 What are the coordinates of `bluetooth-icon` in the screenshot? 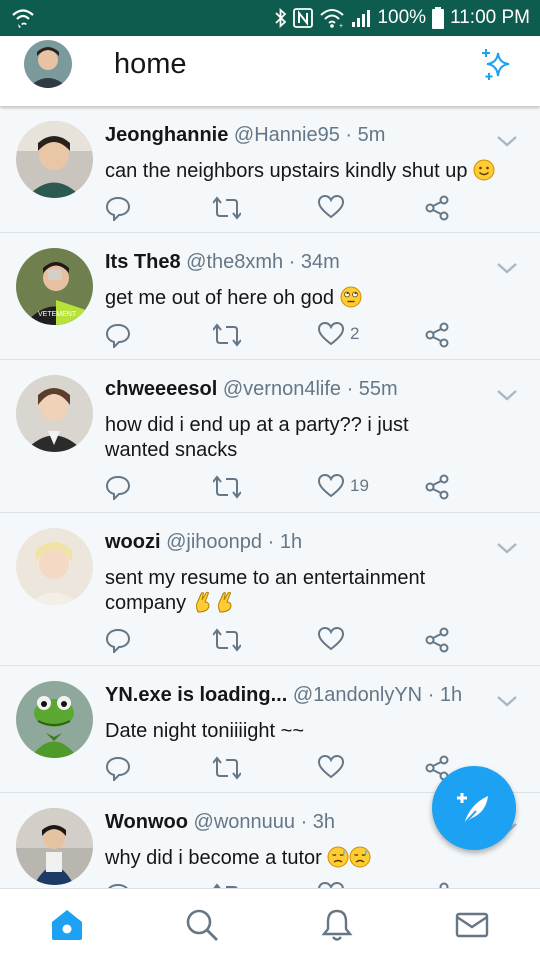 It's located at (281, 18).